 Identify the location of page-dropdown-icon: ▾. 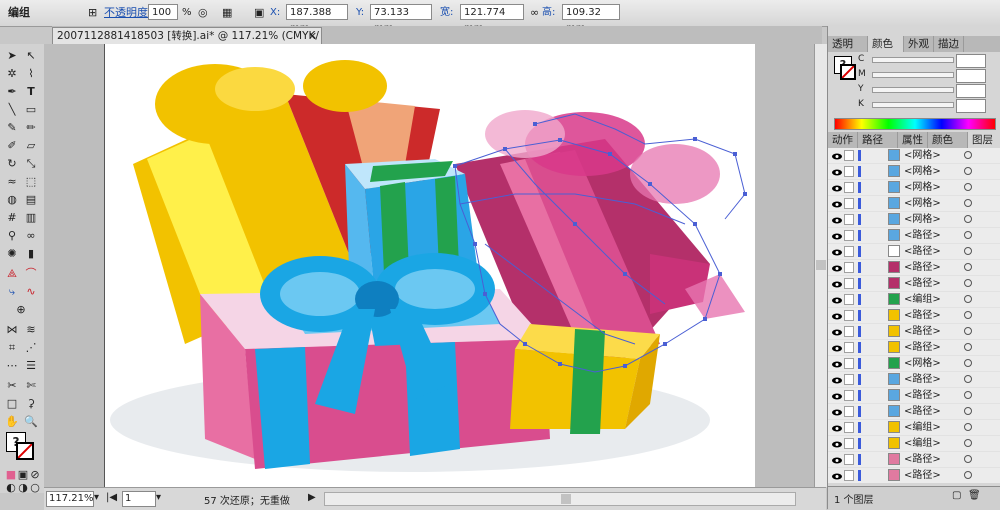
(158, 497).